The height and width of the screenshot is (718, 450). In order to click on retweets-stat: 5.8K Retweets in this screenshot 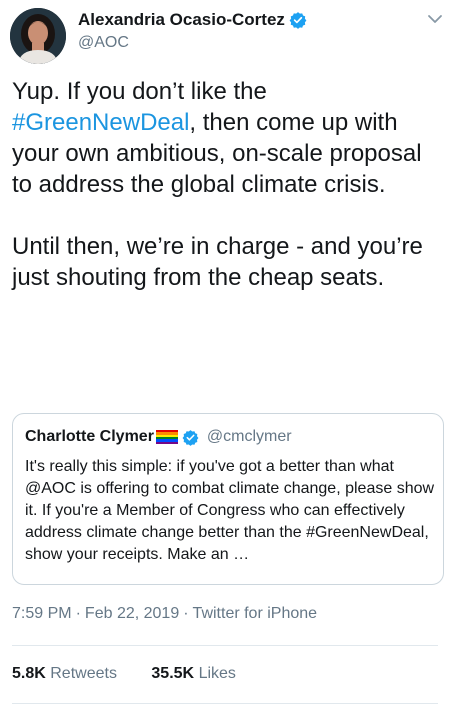, I will do `click(64, 674)`.